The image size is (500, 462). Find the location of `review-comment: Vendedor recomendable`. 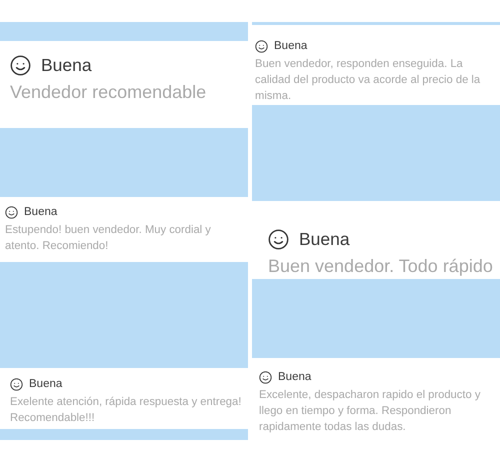

review-comment: Vendedor recomendable is located at coordinates (109, 92).